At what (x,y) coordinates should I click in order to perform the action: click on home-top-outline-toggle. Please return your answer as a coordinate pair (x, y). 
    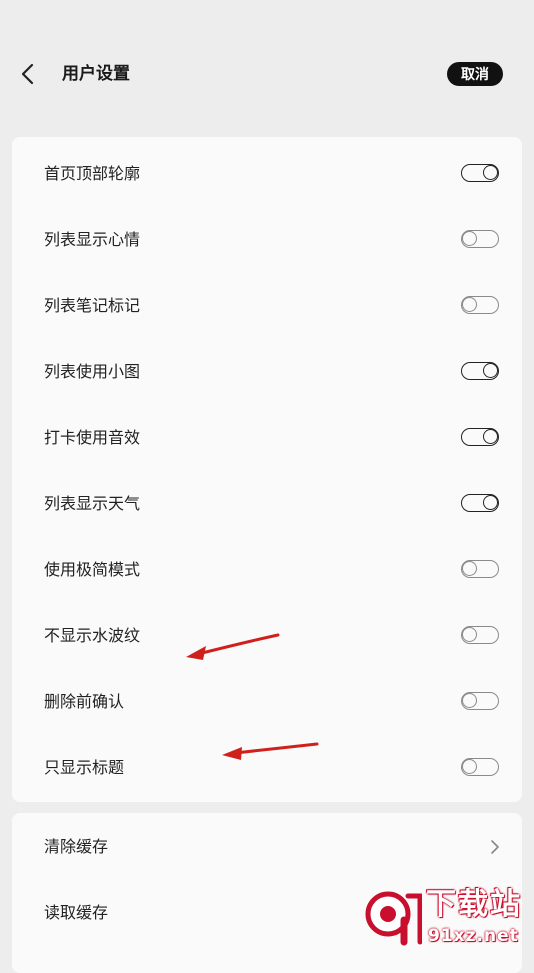
    Looking at the image, I should click on (480, 173).